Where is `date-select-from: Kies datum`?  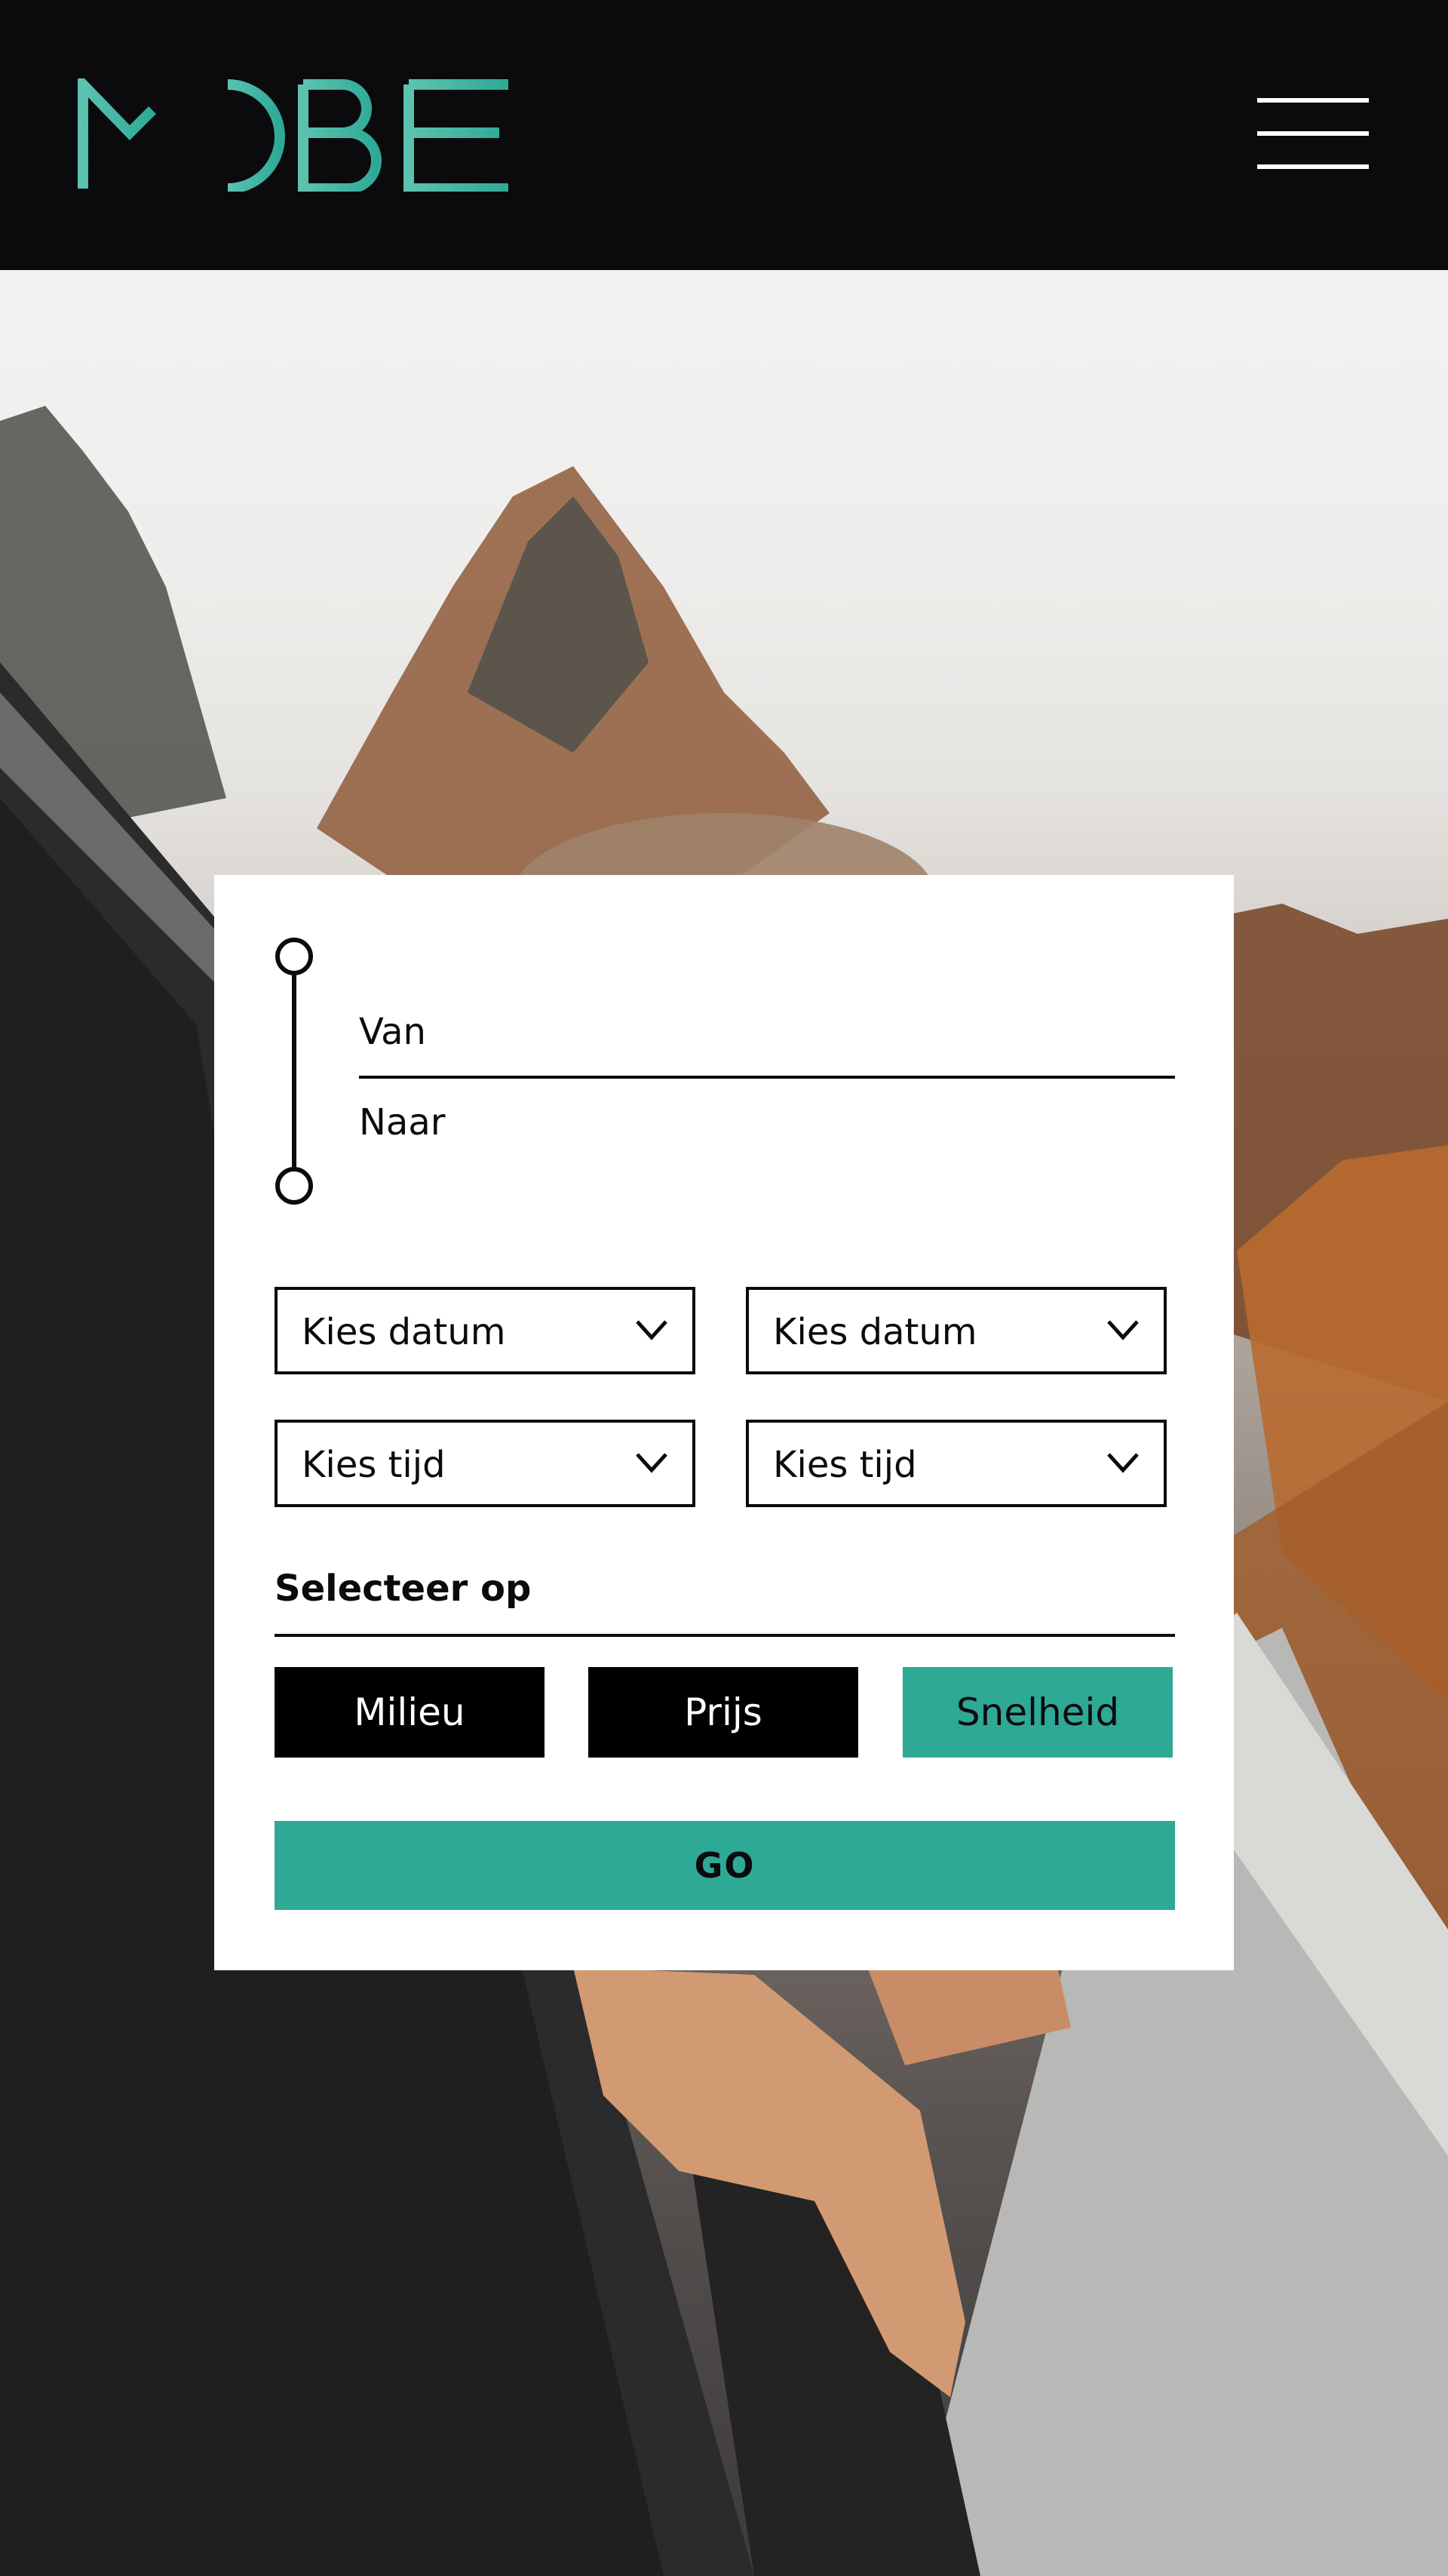
date-select-from: Kies datum is located at coordinates (485, 1330).